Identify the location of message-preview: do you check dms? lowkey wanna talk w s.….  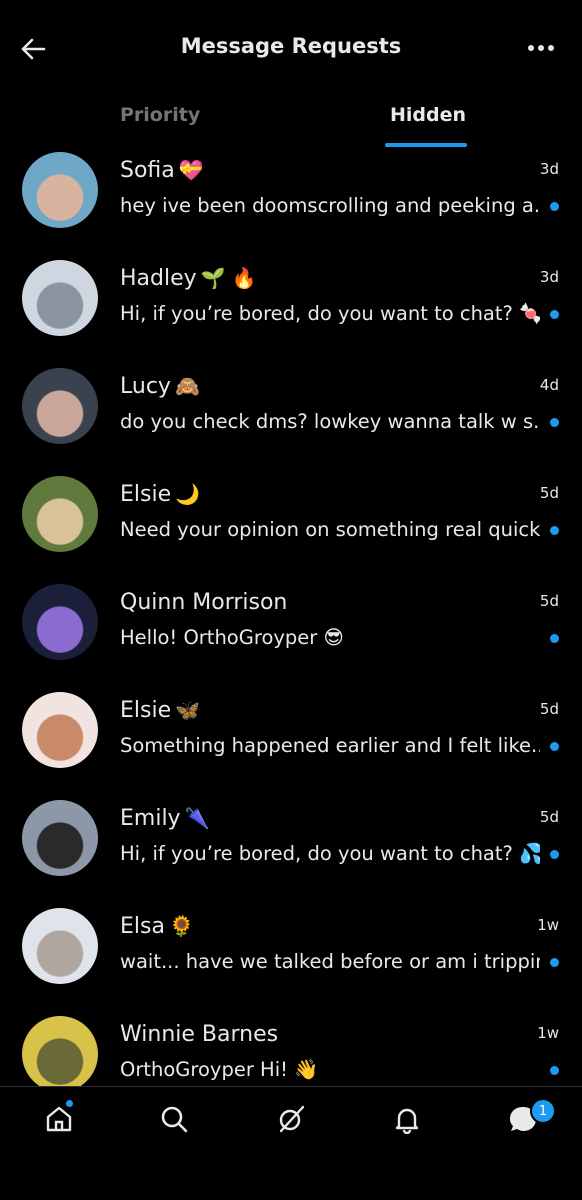
(330, 421).